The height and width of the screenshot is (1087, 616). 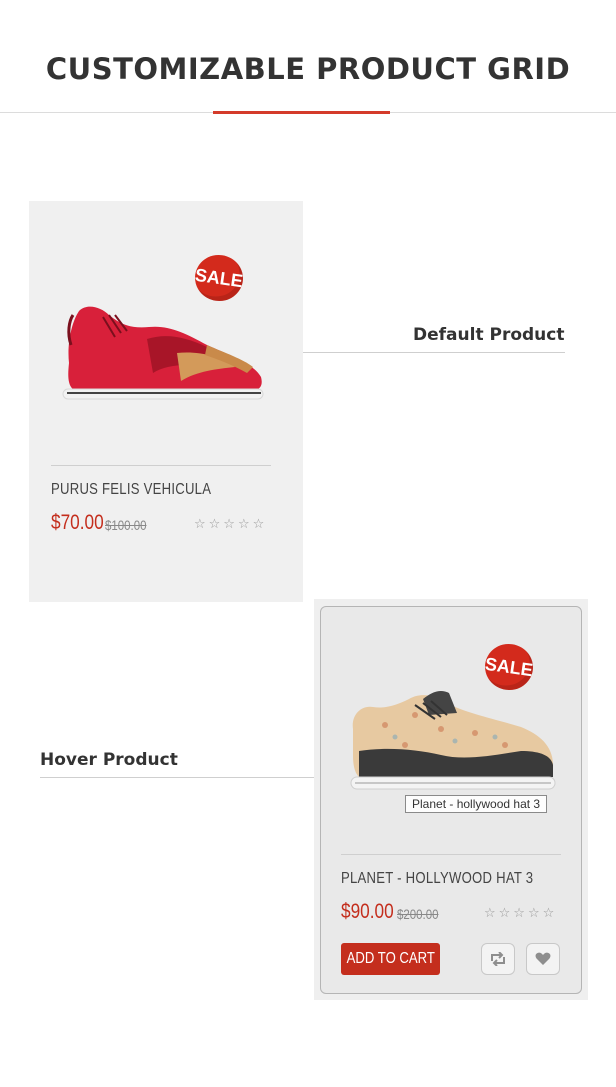 I want to click on product-old-price: $200.00, so click(x=418, y=914).